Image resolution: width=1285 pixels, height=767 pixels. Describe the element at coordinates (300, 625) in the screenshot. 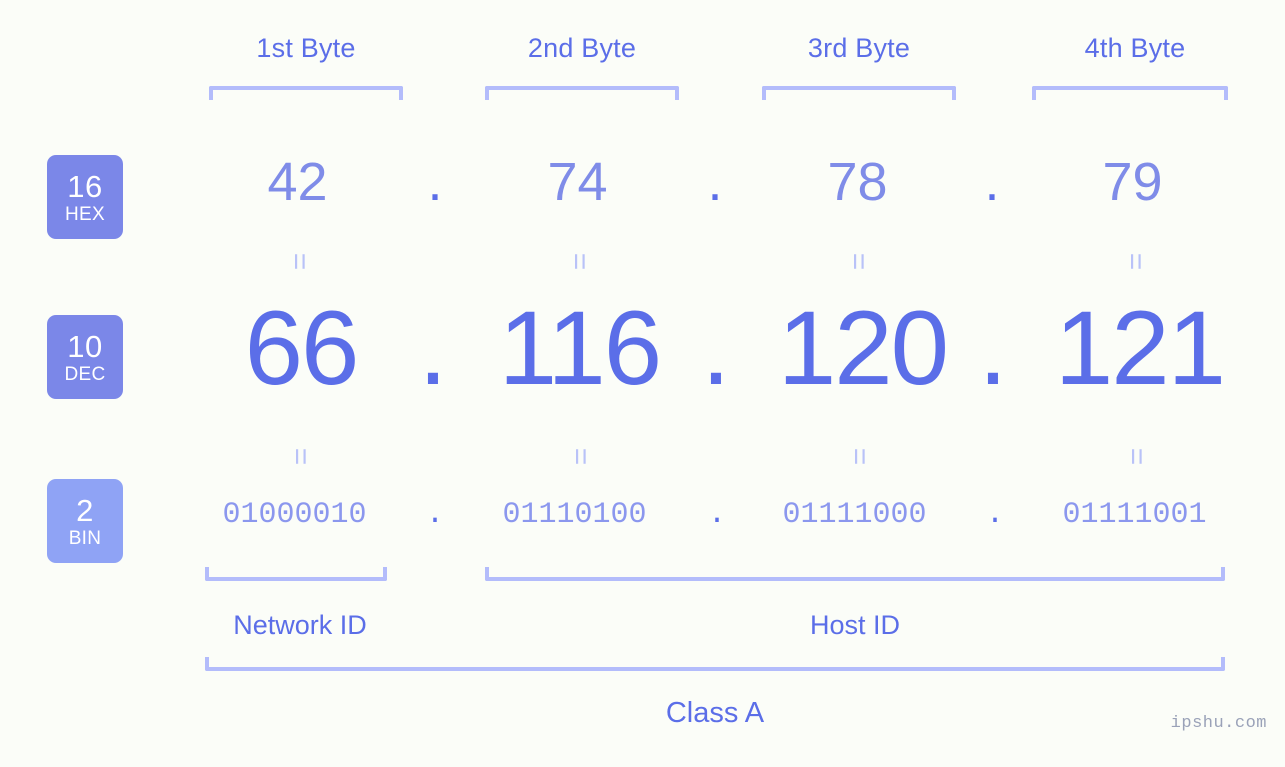

I see `network-id-label: Network ID` at that location.